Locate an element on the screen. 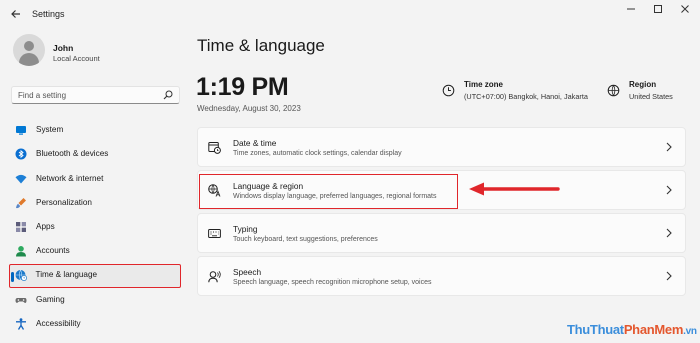 This screenshot has height=343, width=700. sidebar-item-bluetooth: Bluetooth & devices is located at coordinates (95, 154).